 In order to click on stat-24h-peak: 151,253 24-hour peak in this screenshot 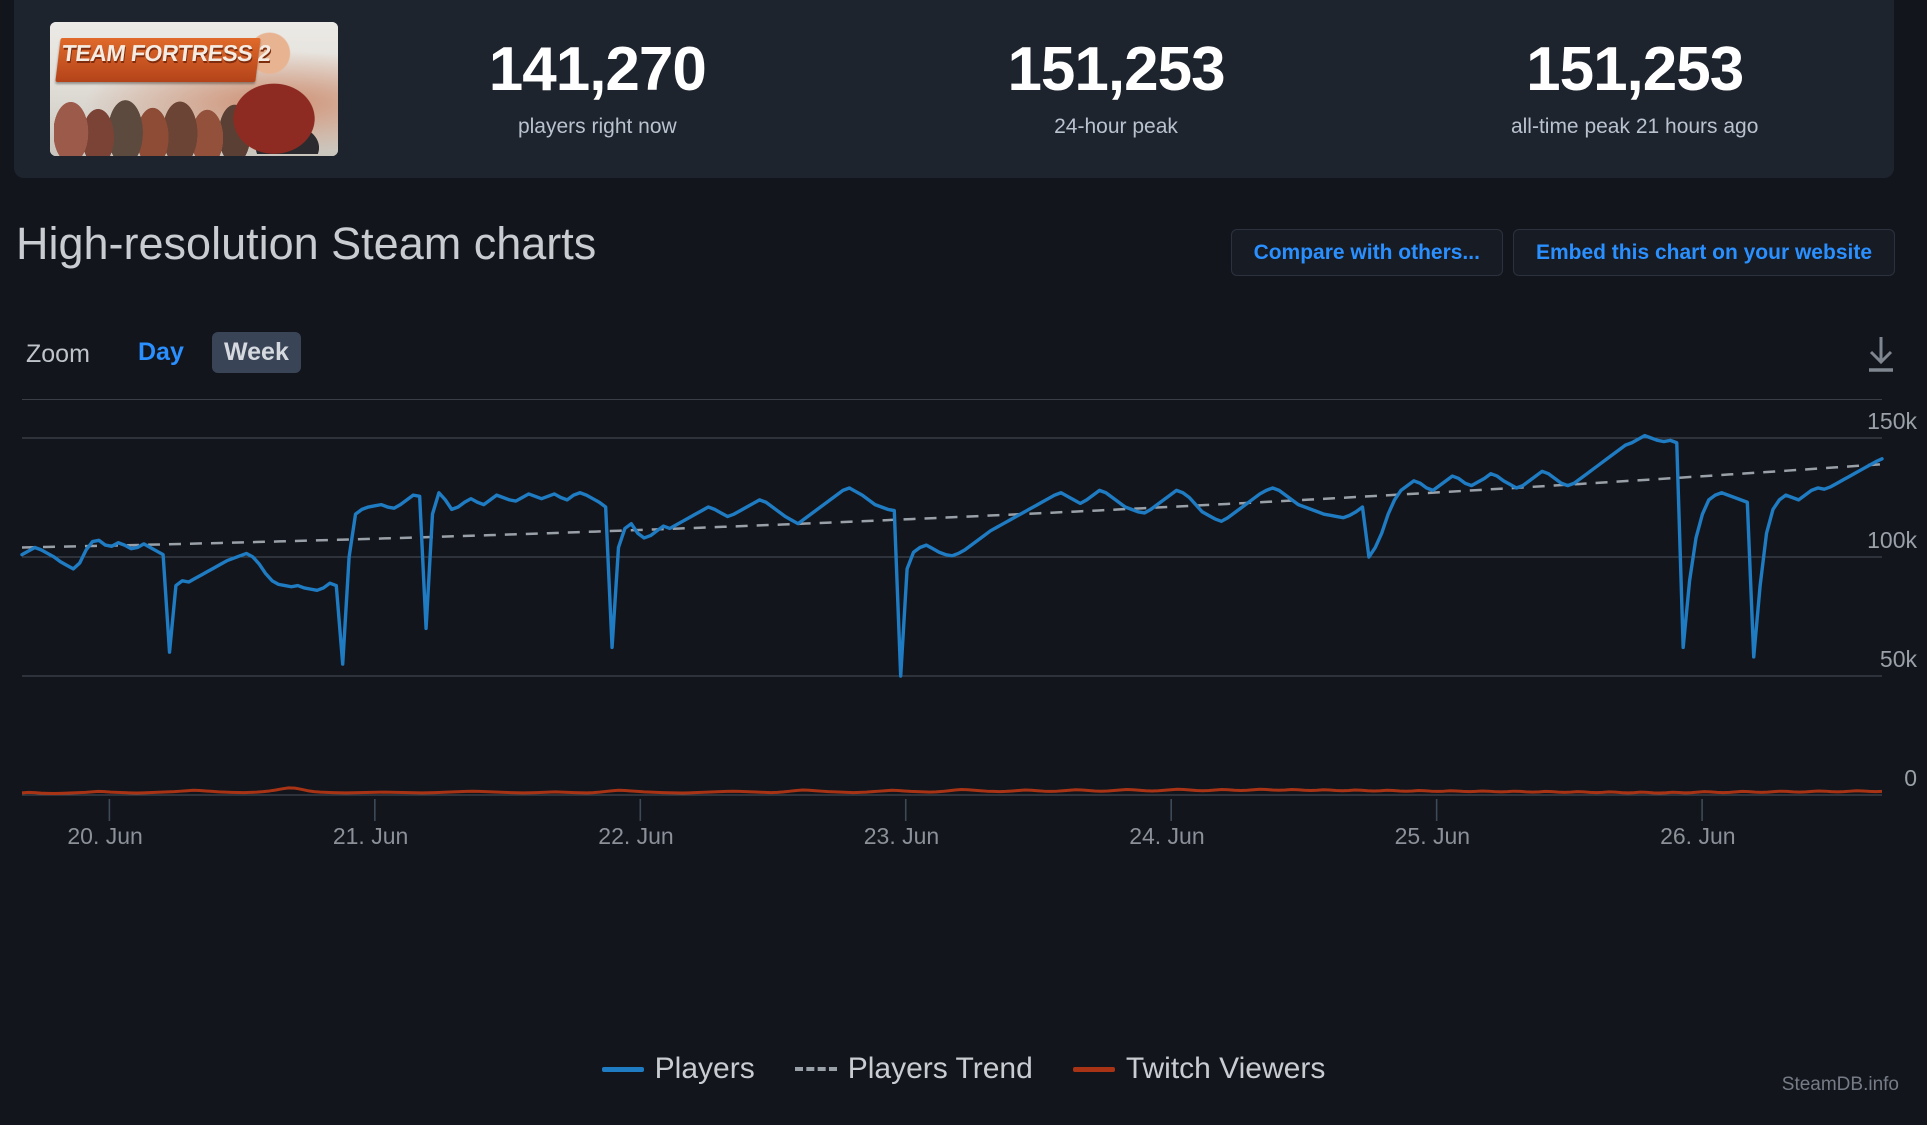, I will do `click(1116, 89)`.